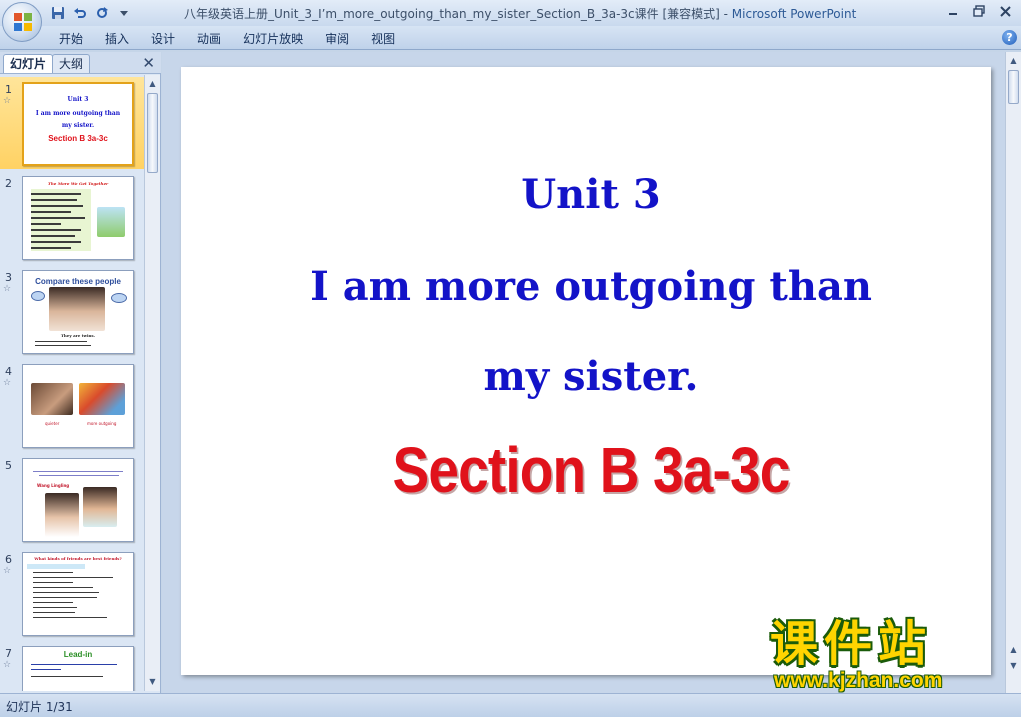 The image size is (1021, 717). I want to click on ribbon-tabs: 开始 插入 设计 动画 幻灯片放映 审阅 视图 ?, so click(510, 38).